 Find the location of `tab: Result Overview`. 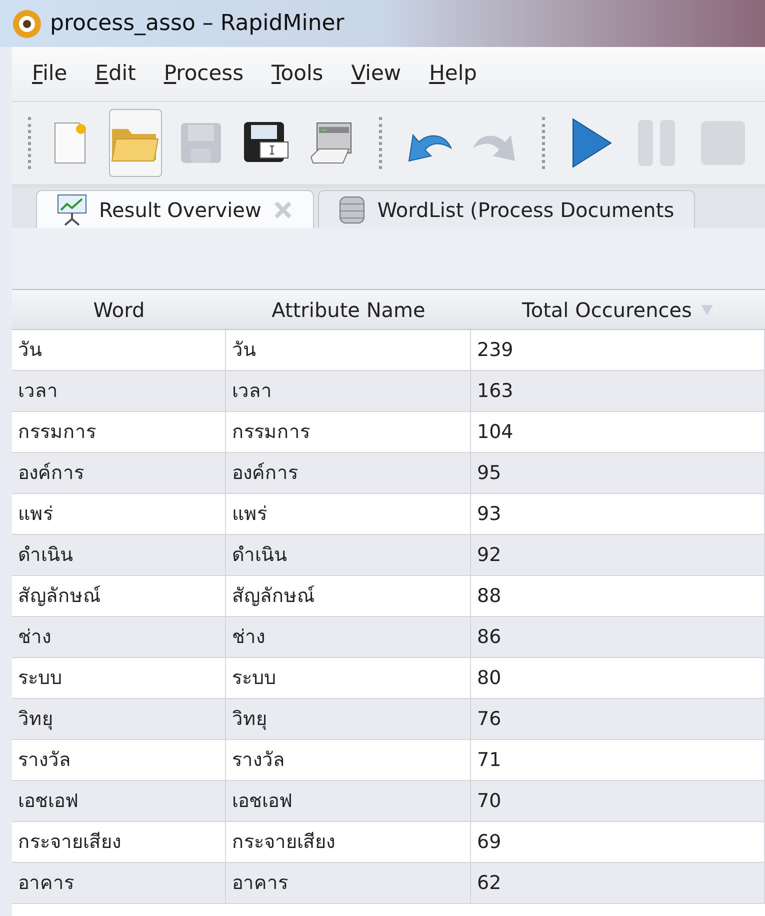

tab: Result Overview is located at coordinates (175, 209).